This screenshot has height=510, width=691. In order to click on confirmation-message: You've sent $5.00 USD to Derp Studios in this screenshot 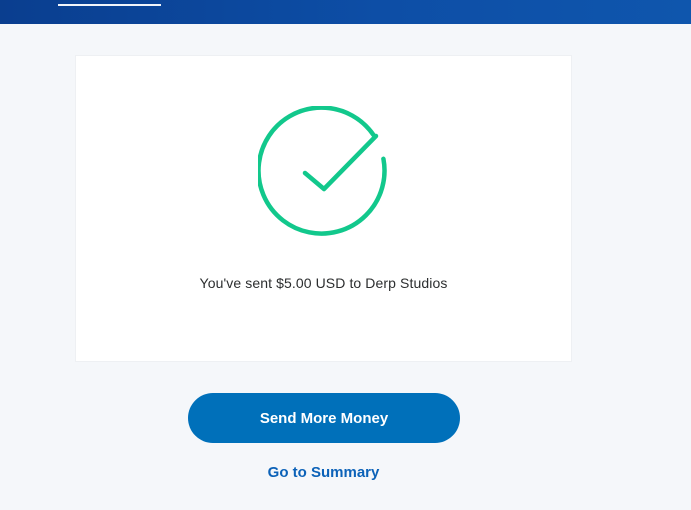, I will do `click(323, 283)`.